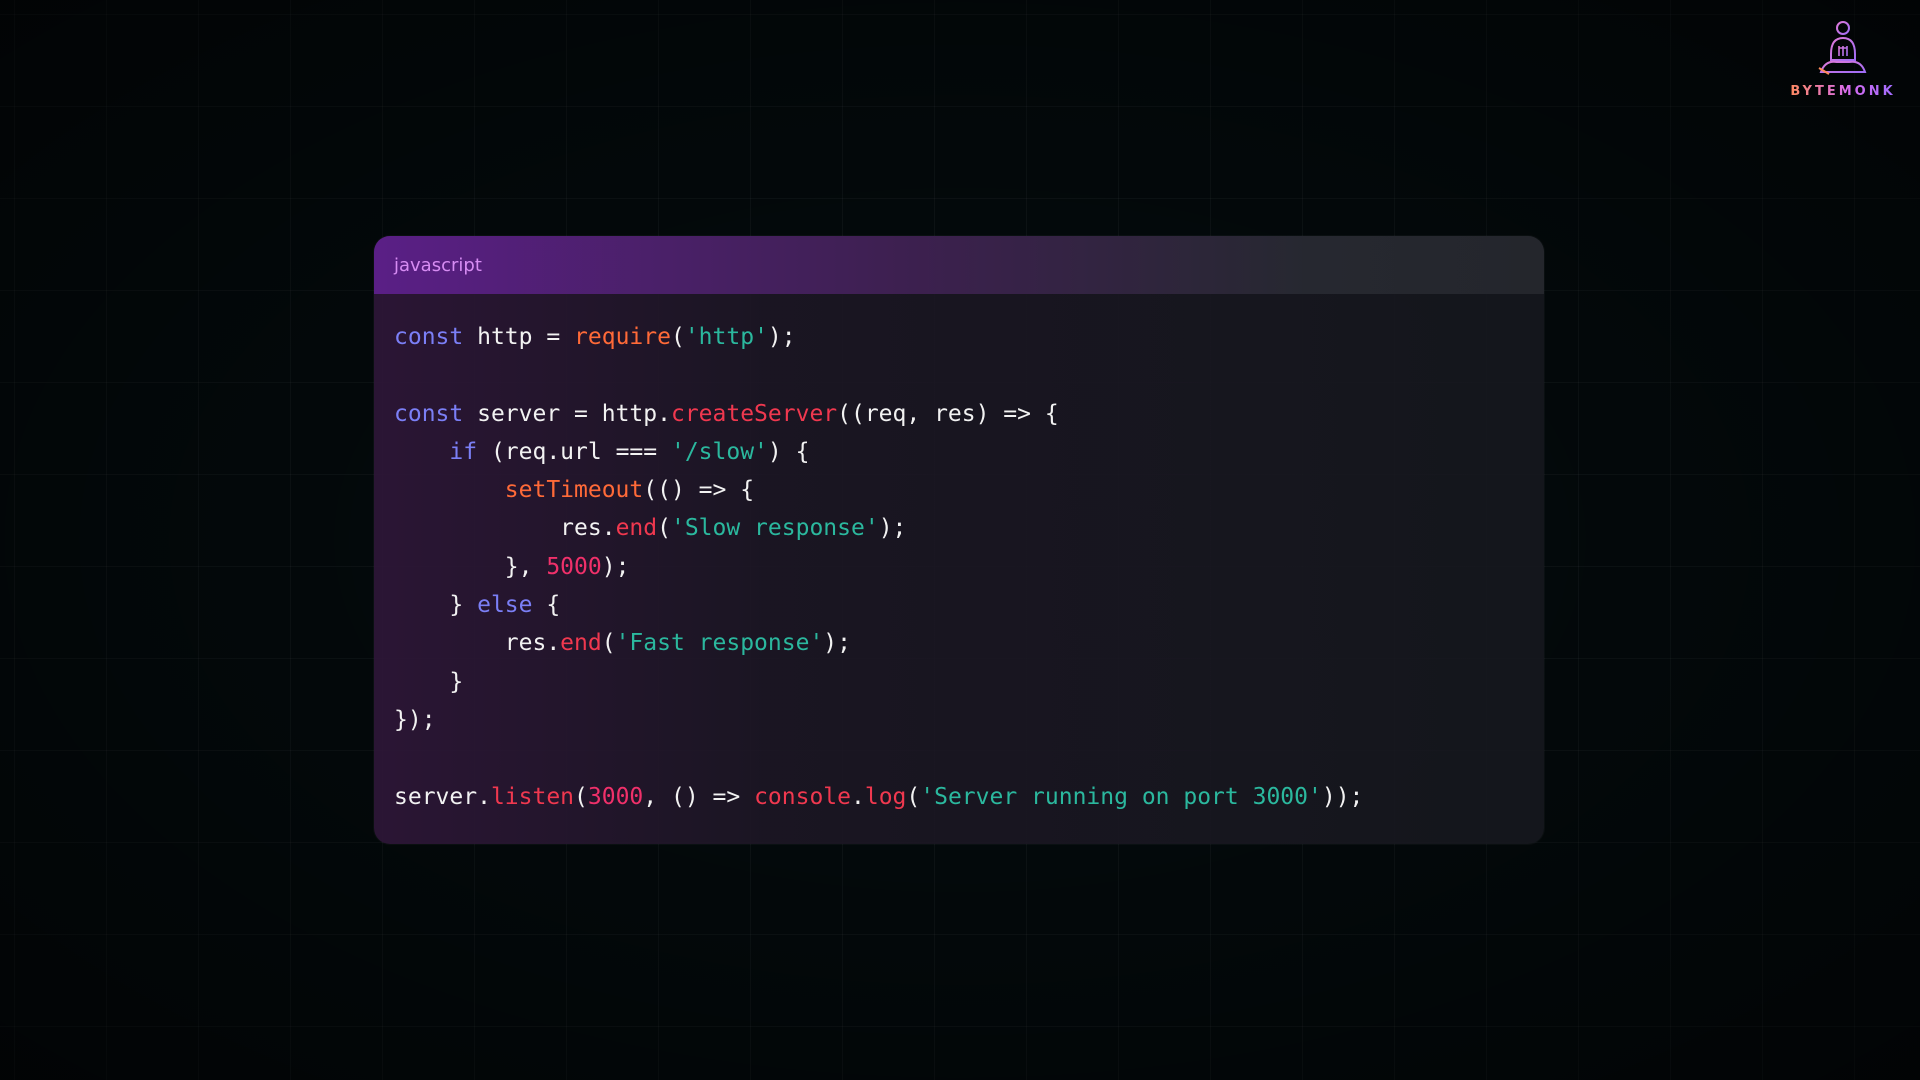 The height and width of the screenshot is (1080, 1920). Describe the element at coordinates (505, 605) in the screenshot. I see `code-token: else` at that location.